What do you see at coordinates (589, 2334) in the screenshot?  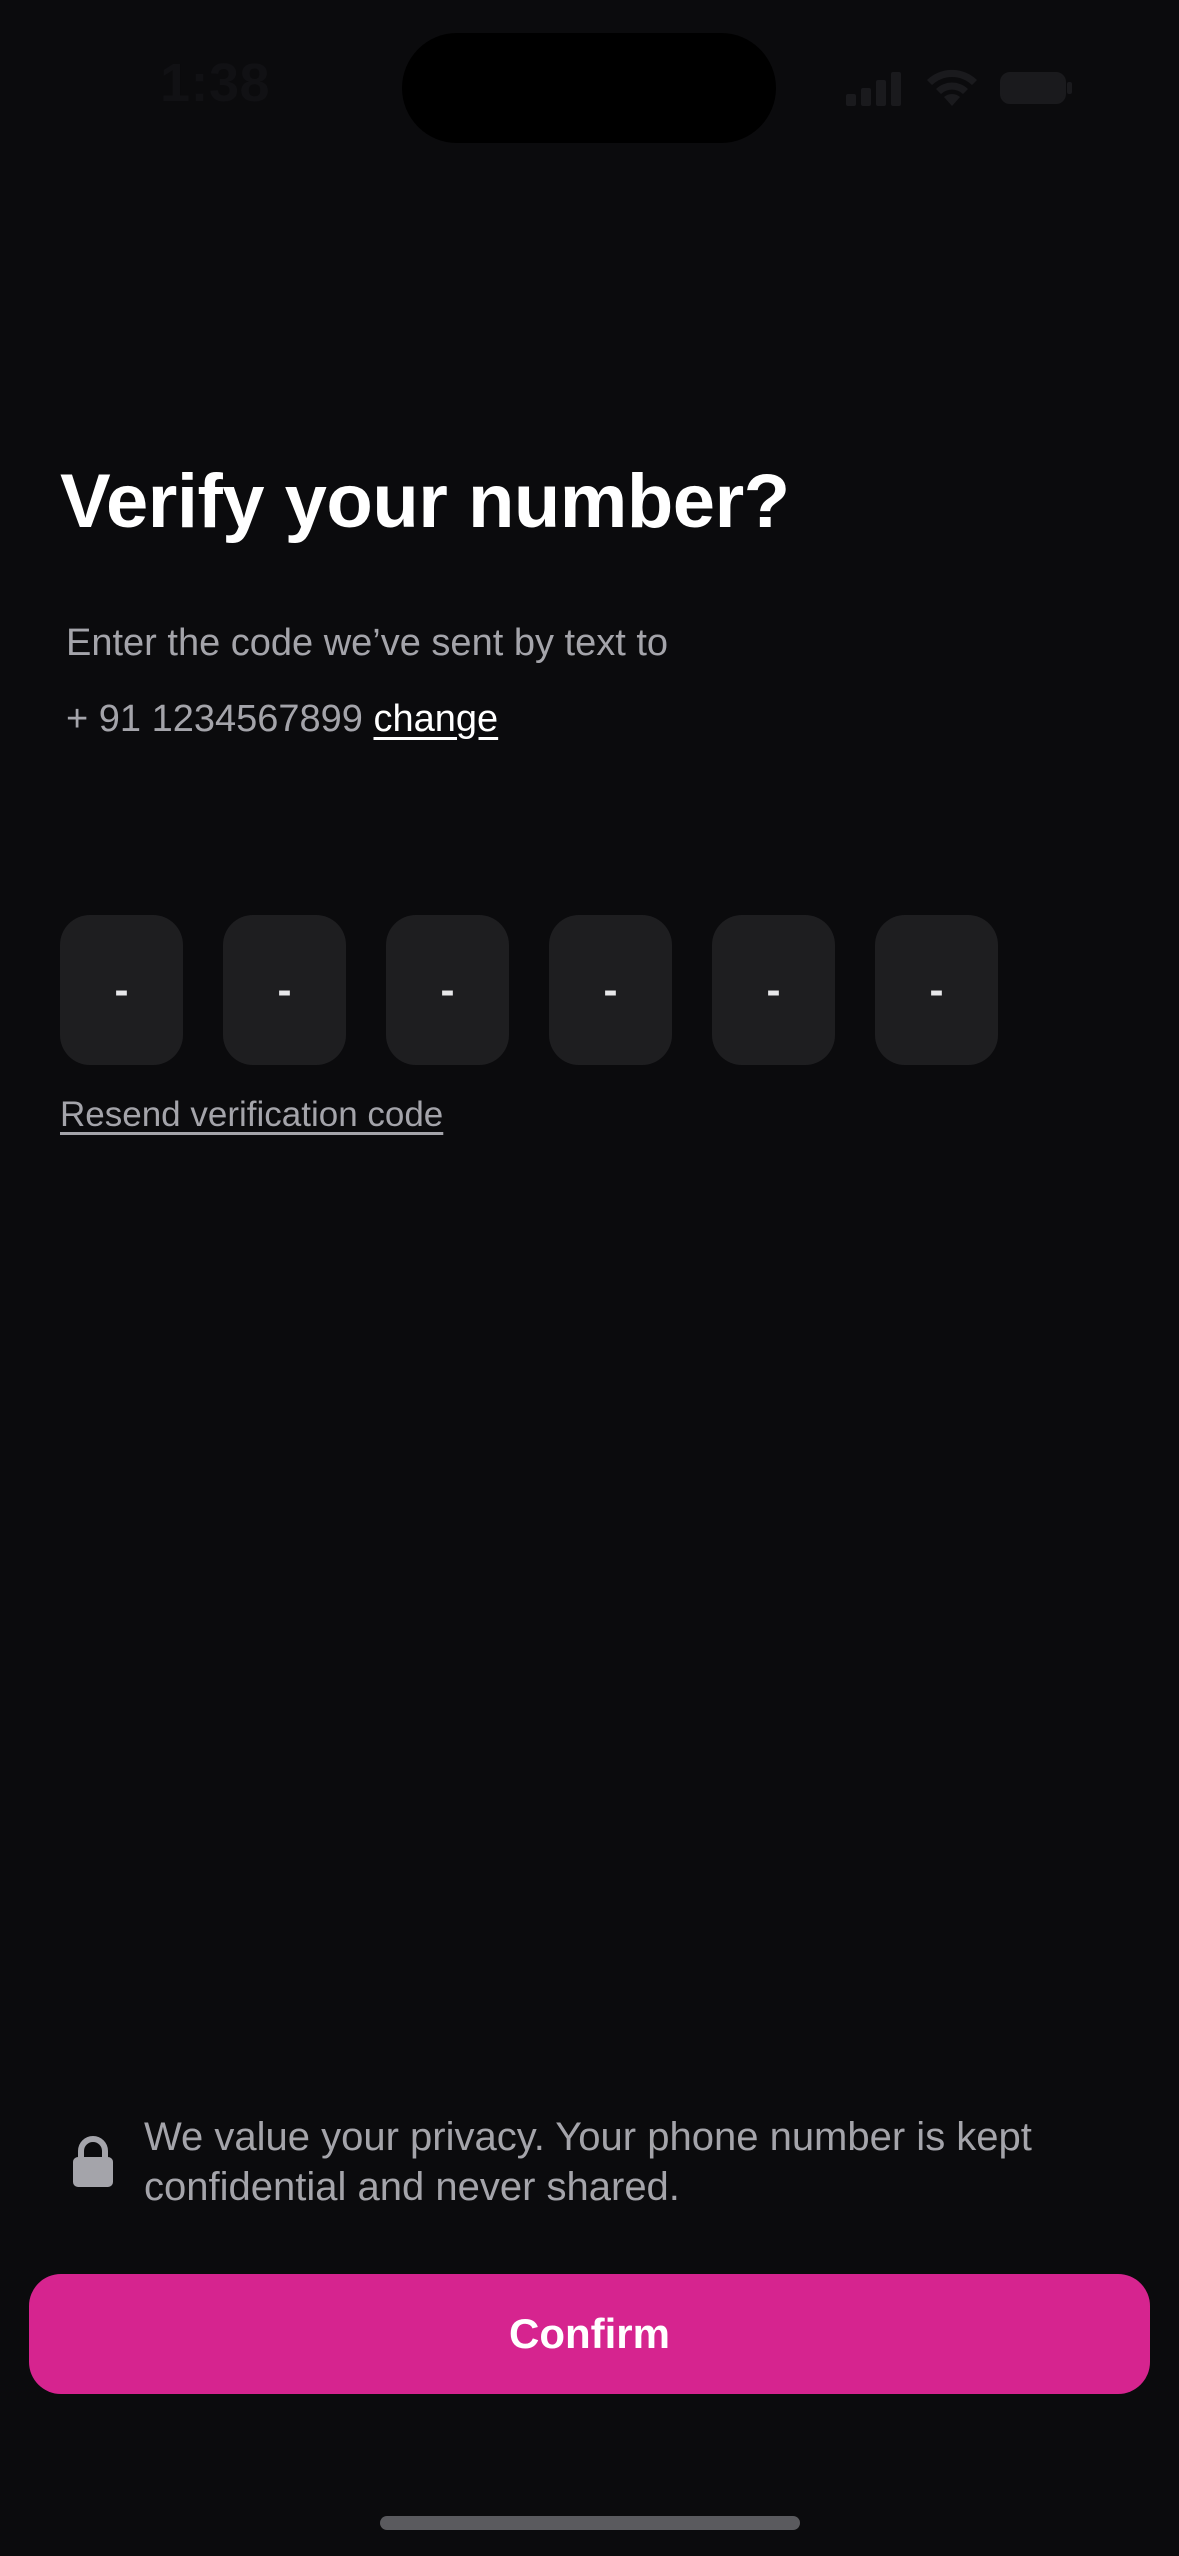 I see `confirm-button: Confirm` at bounding box center [589, 2334].